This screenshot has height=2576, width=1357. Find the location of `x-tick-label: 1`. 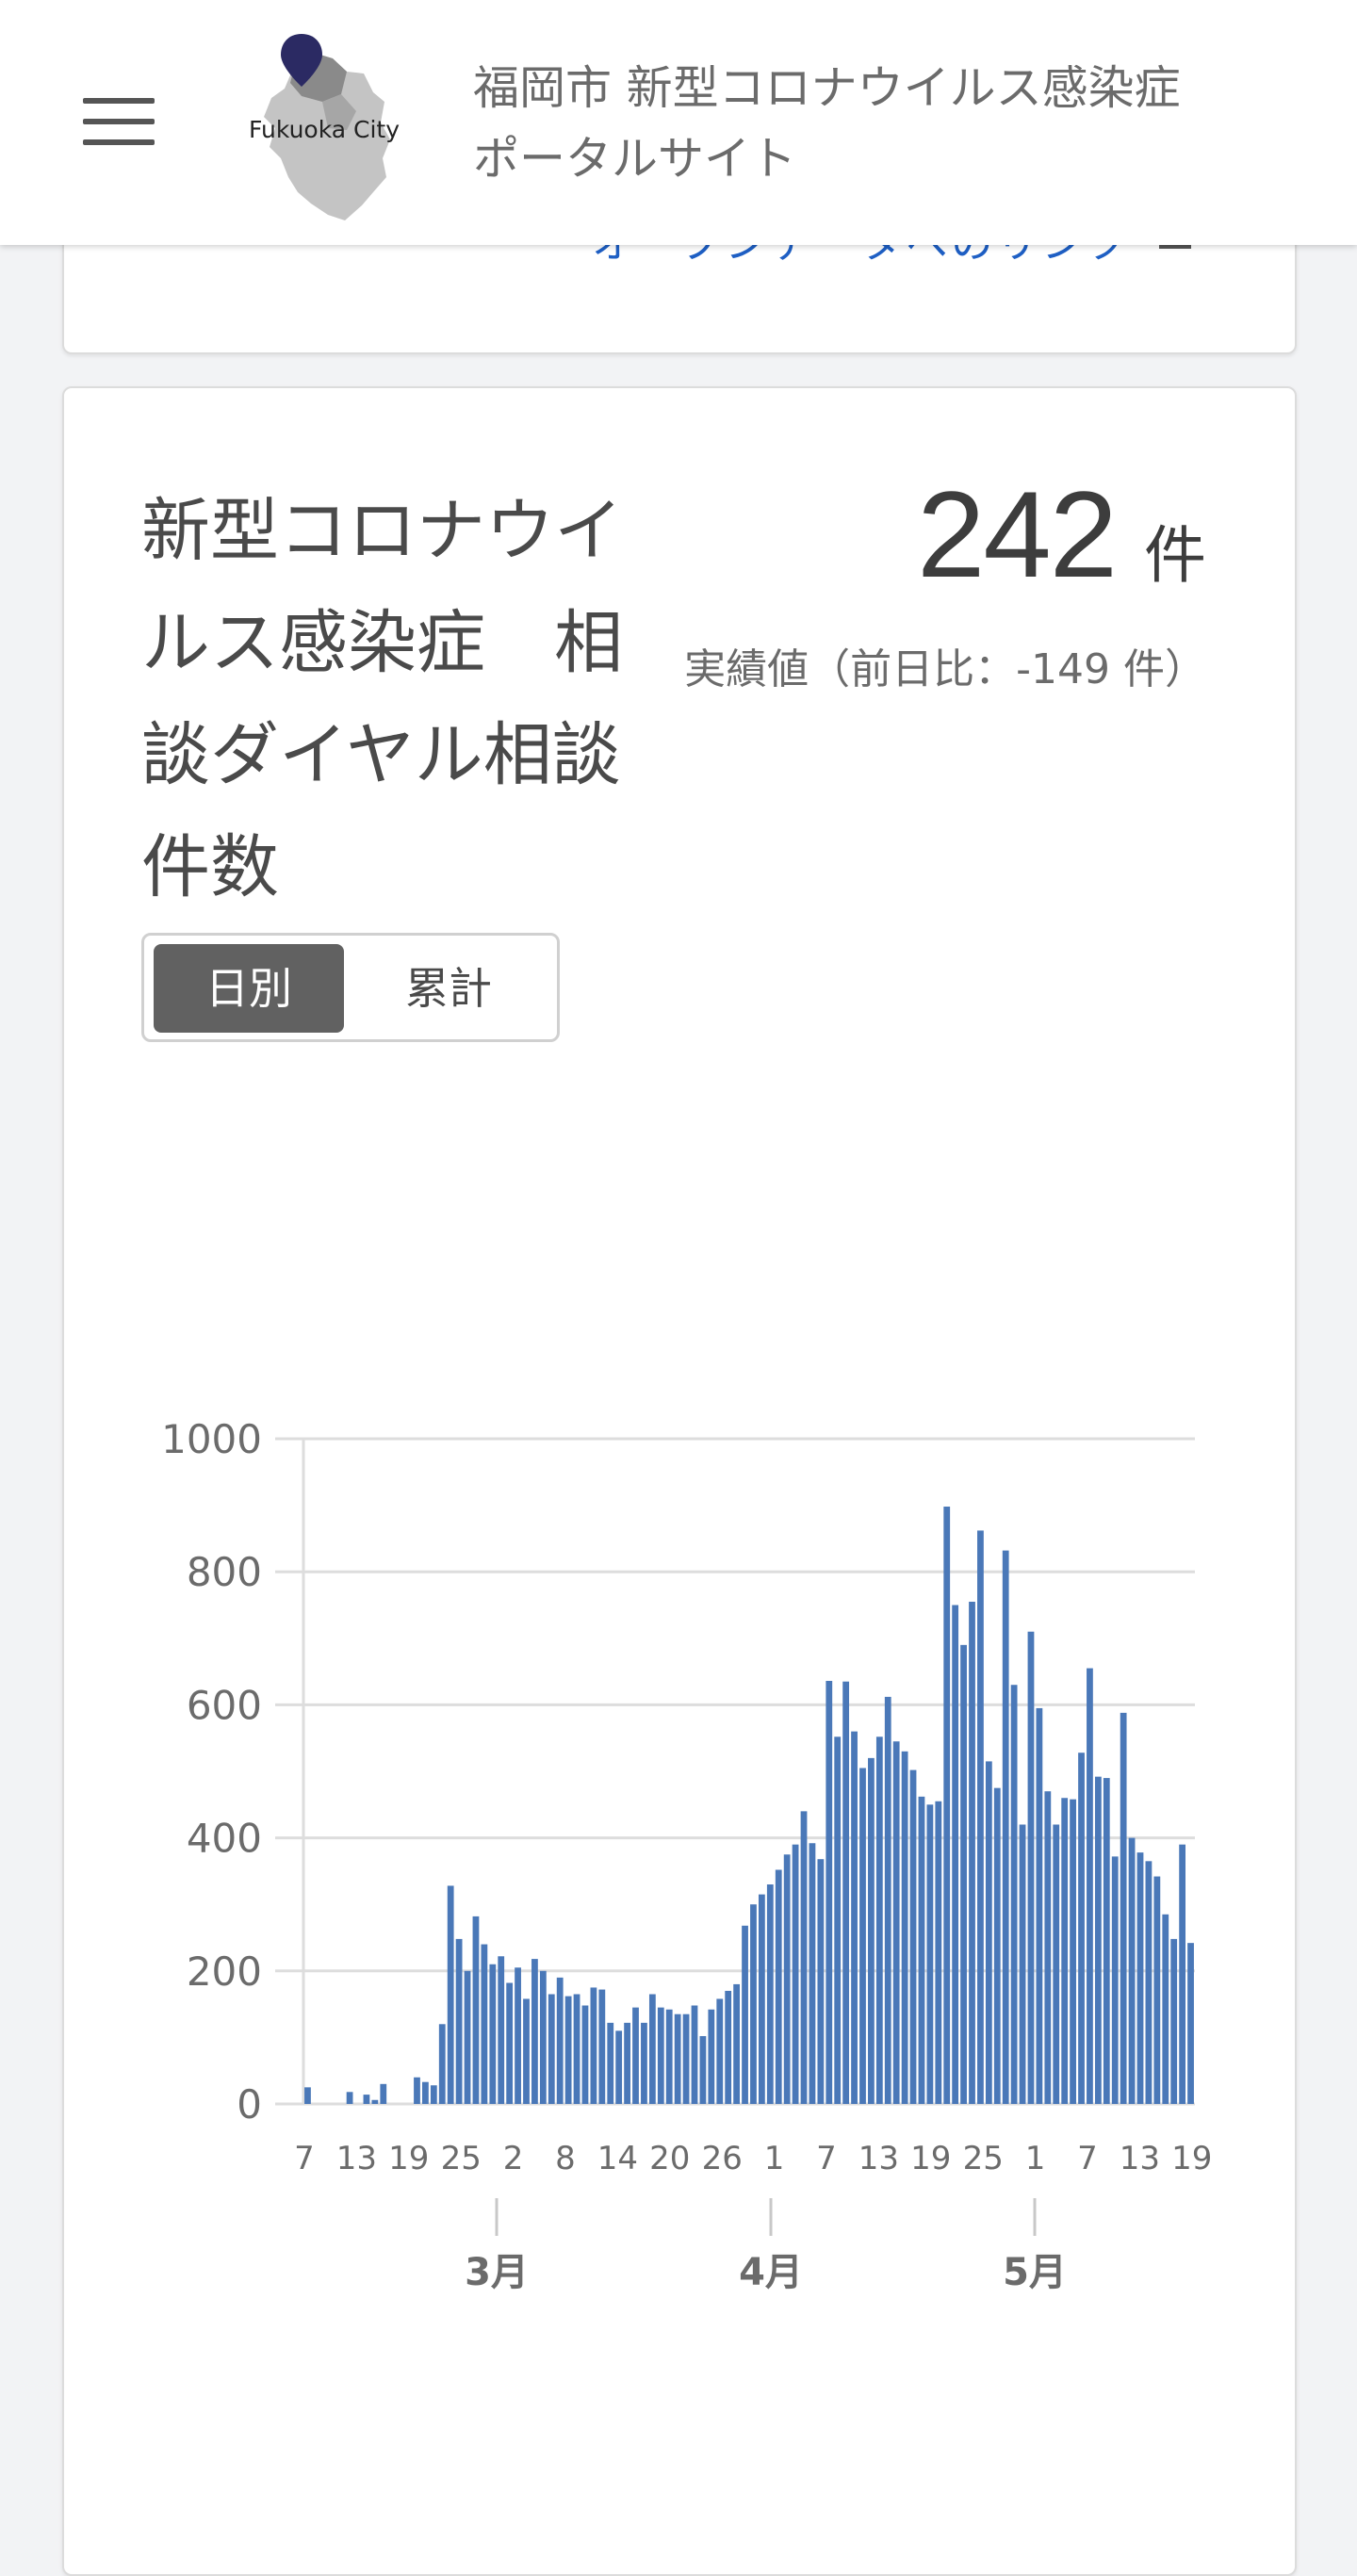

x-tick-label: 1 is located at coordinates (774, 2158).